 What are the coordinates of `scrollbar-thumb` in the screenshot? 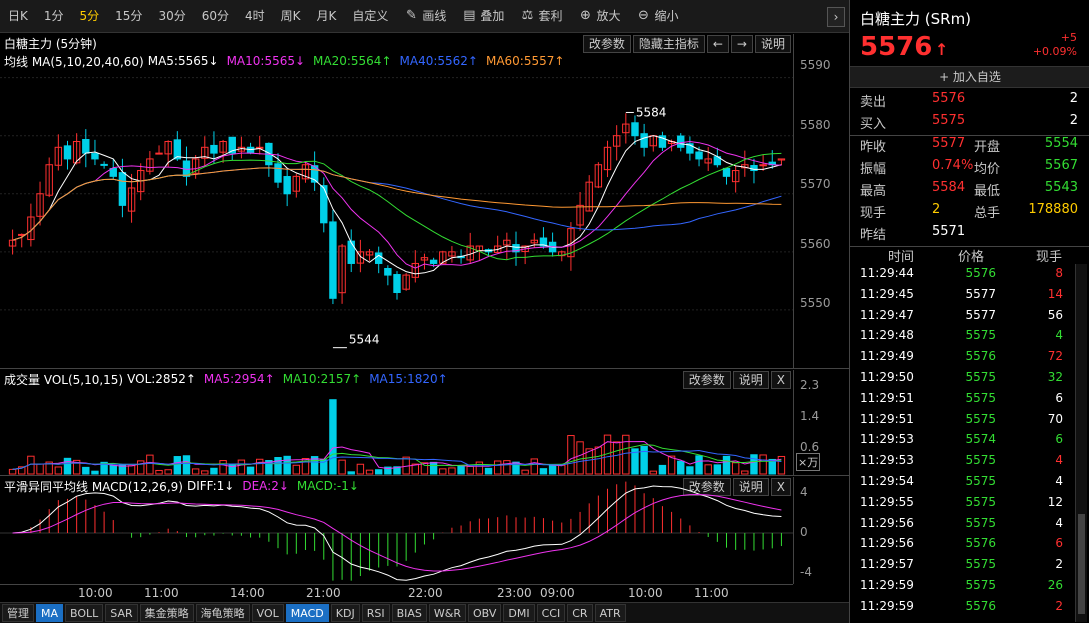 It's located at (1081, 564).